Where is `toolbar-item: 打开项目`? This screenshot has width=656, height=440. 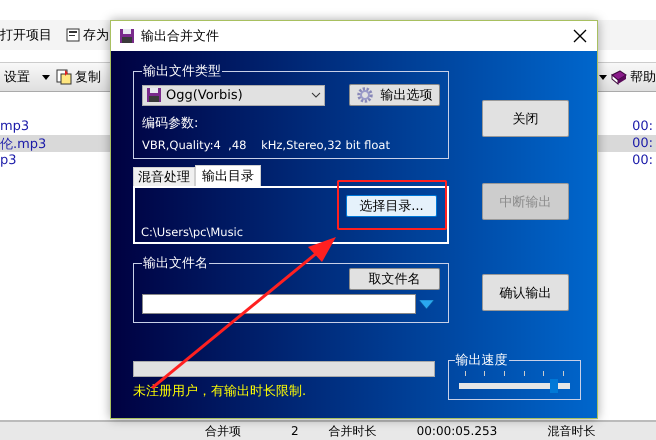
toolbar-item: 打开项目 is located at coordinates (26, 35).